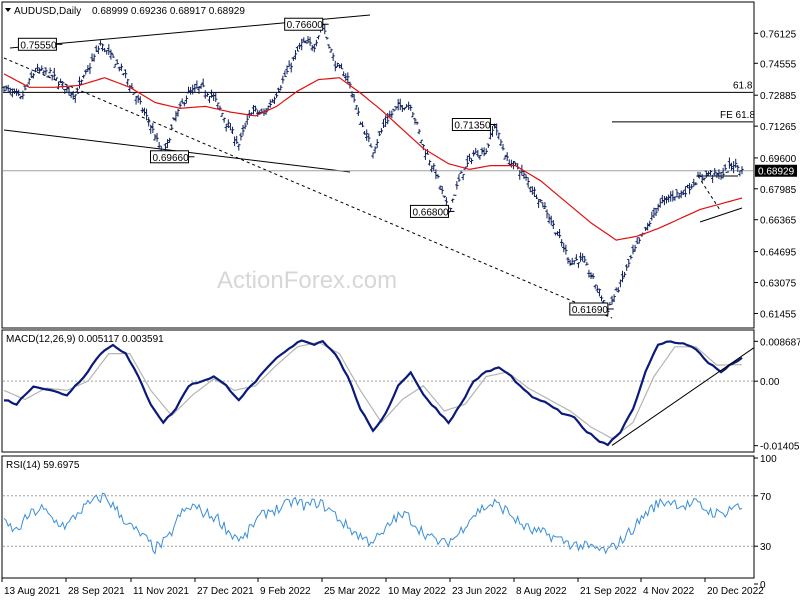 This screenshot has width=800, height=600. I want to click on macd-tick-label: -0.014056, so click(780, 447).